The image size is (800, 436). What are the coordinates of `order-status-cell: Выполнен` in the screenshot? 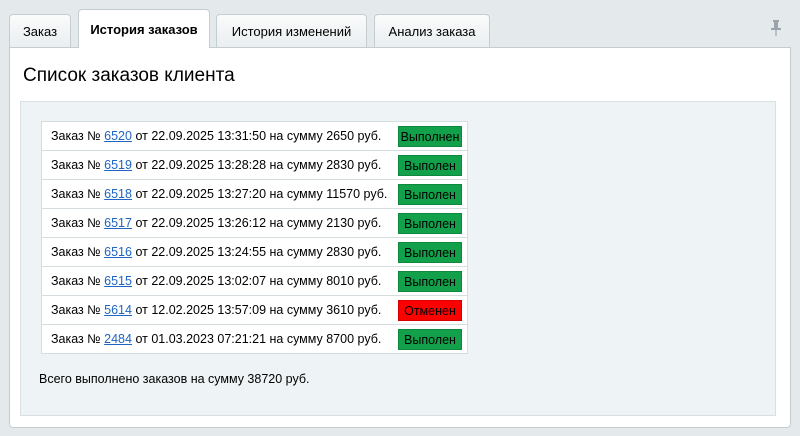 It's located at (430, 136).